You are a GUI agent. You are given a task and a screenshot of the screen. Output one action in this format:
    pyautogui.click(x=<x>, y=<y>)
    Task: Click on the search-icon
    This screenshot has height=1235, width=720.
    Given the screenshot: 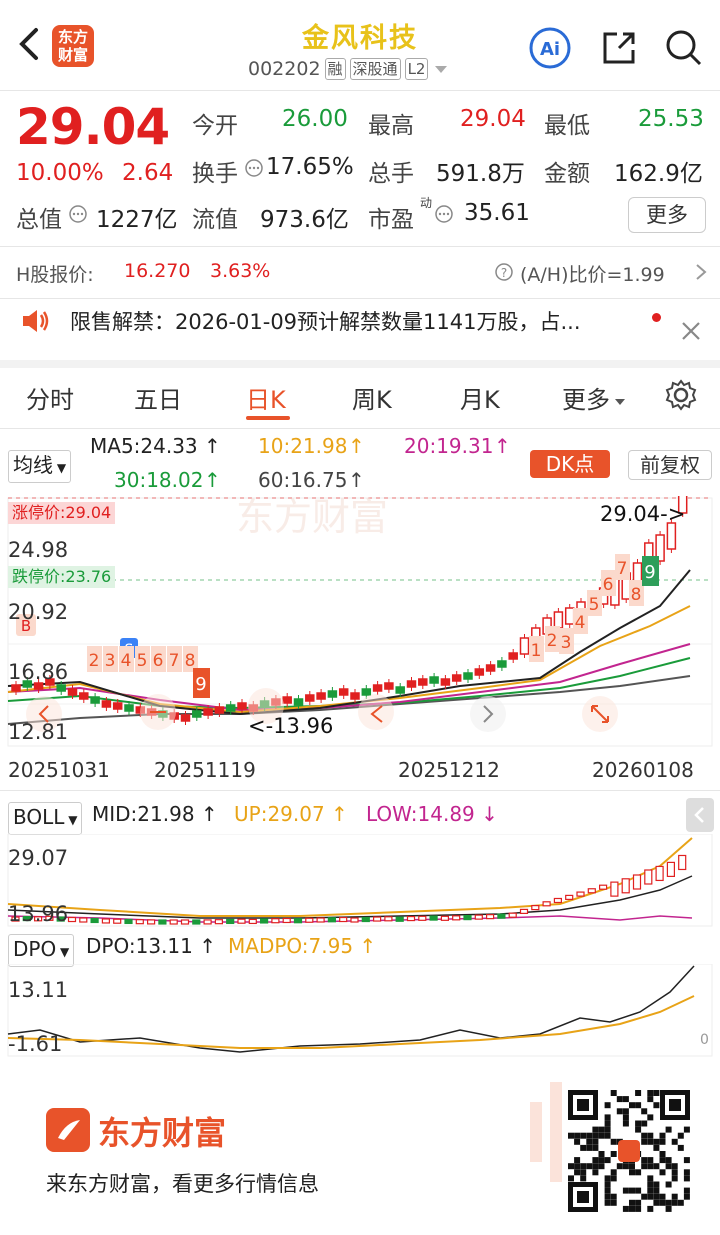 What is the action you would take?
    pyautogui.click(x=684, y=48)
    